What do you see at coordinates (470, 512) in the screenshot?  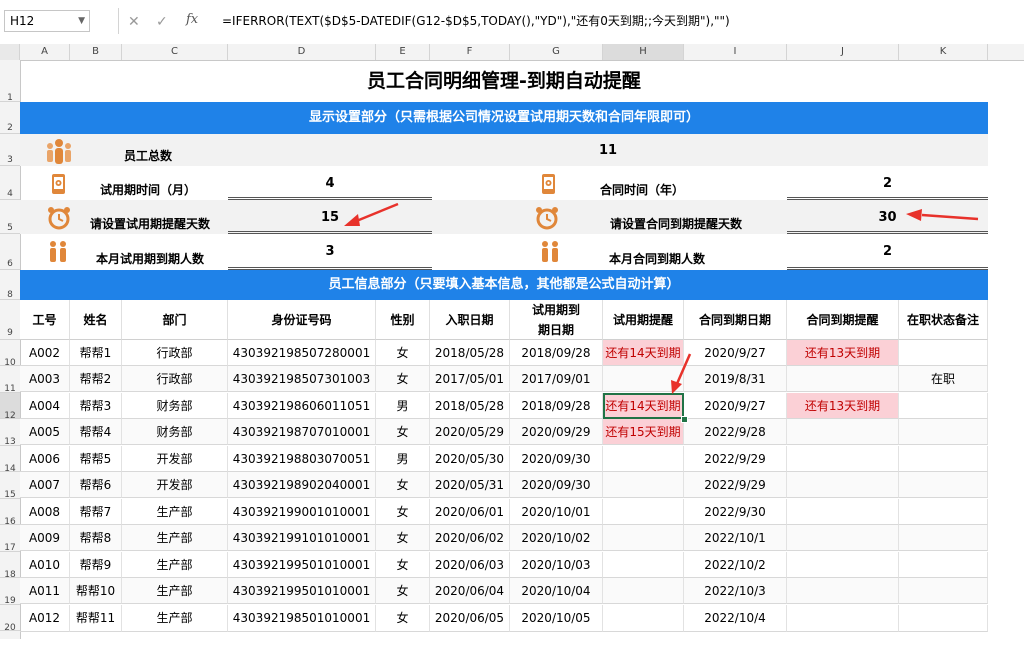 I see `cell-hire-date: 2020/06/01` at bounding box center [470, 512].